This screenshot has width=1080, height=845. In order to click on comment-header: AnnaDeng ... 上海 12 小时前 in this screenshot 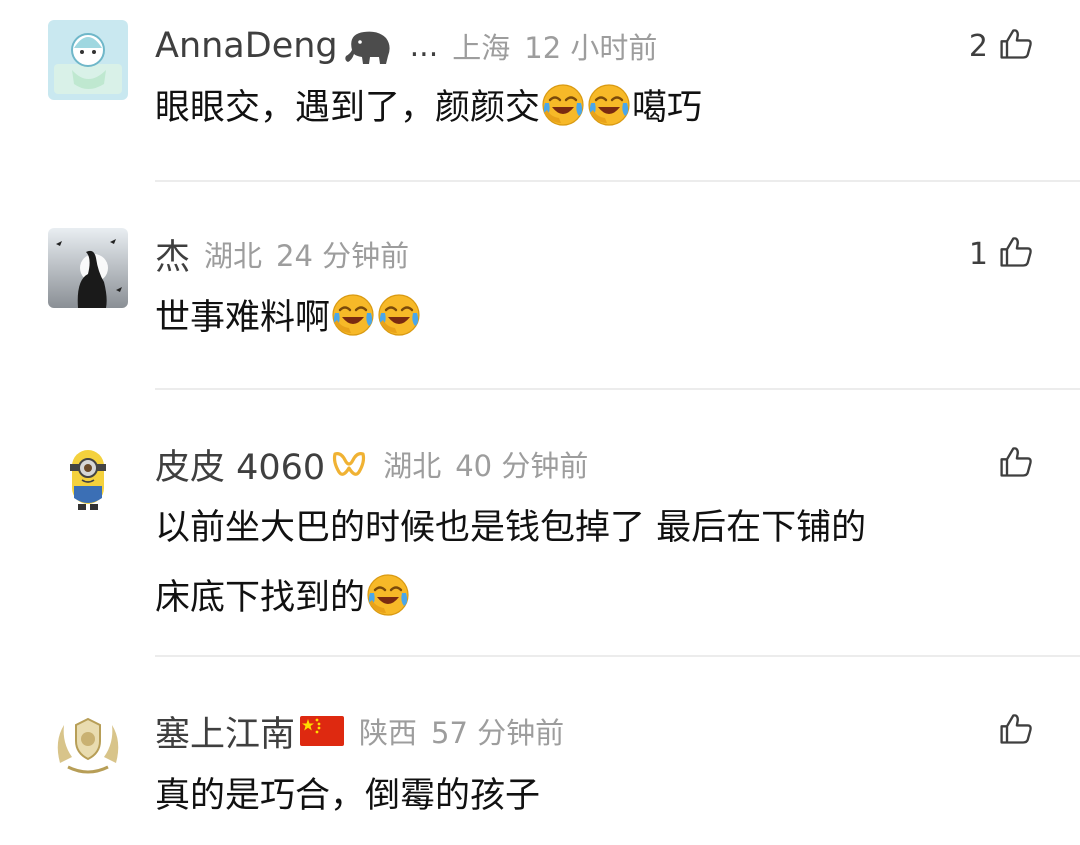, I will do `click(406, 46)`.